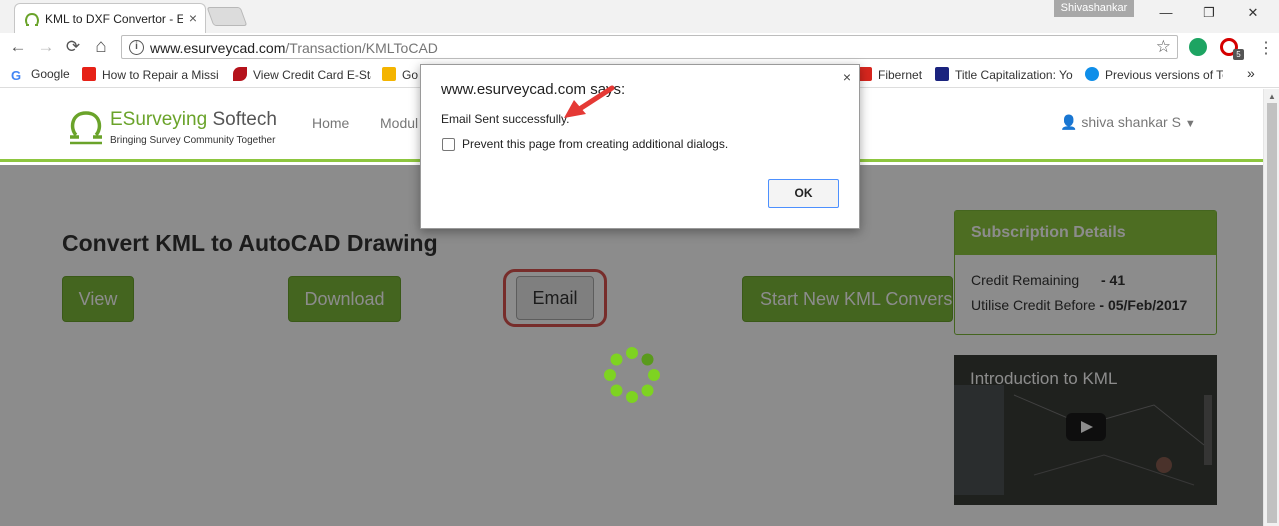  I want to click on dialog-message: Email Sent successfully., so click(505, 119).